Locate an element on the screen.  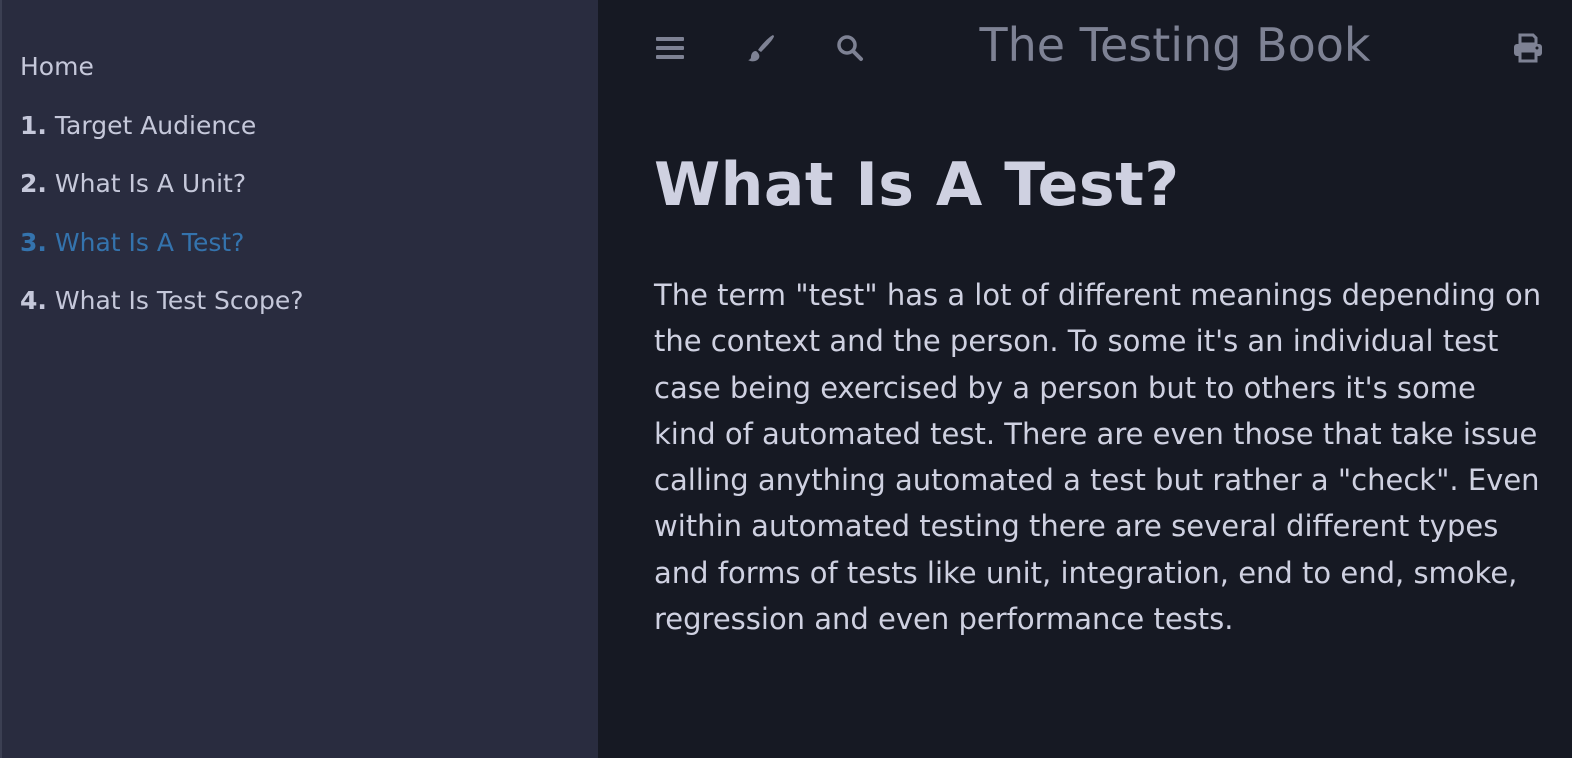
toc-item-label: What Is A Test? is located at coordinates (149, 242).